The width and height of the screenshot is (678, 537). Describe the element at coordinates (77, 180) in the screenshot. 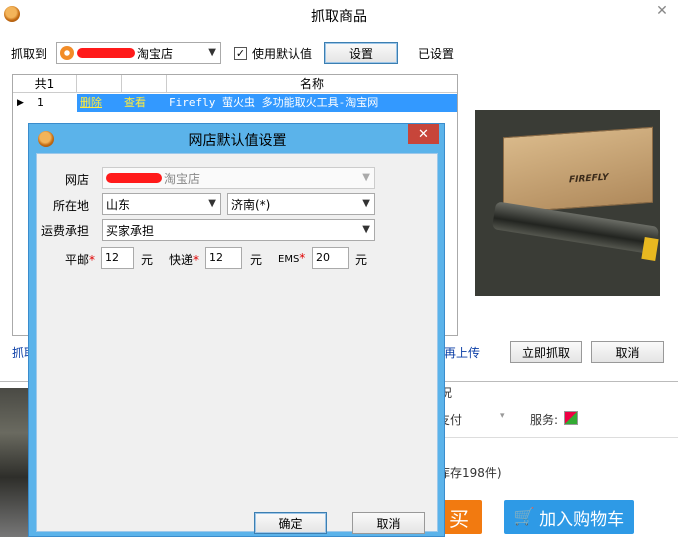

I see `shop-label: 网店` at that location.